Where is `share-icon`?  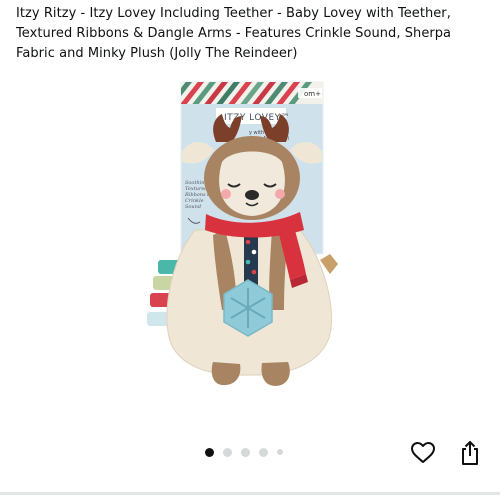 share-icon is located at coordinates (470, 453).